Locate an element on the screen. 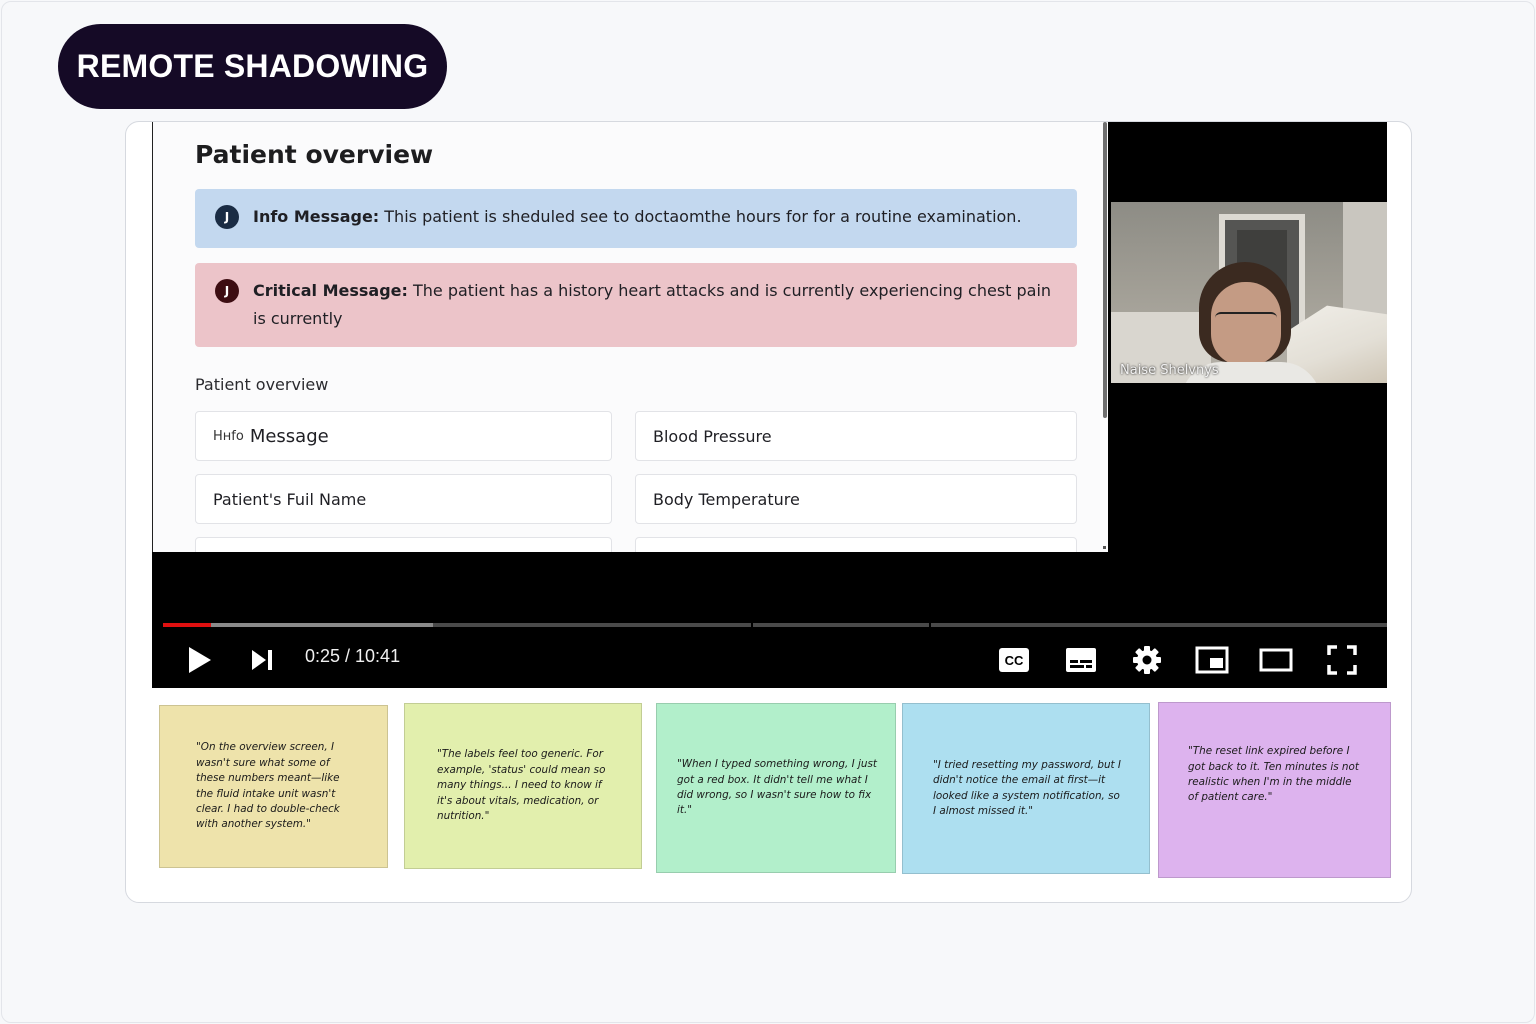  time-display: 0:25 / 10:41 is located at coordinates (353, 656).